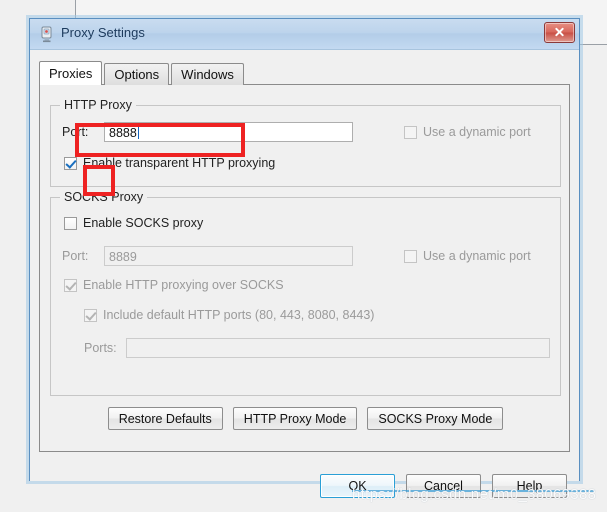  Describe the element at coordinates (179, 163) in the screenshot. I see `http-transparent-proxying-label: Enable transparent HTTP proxying` at that location.